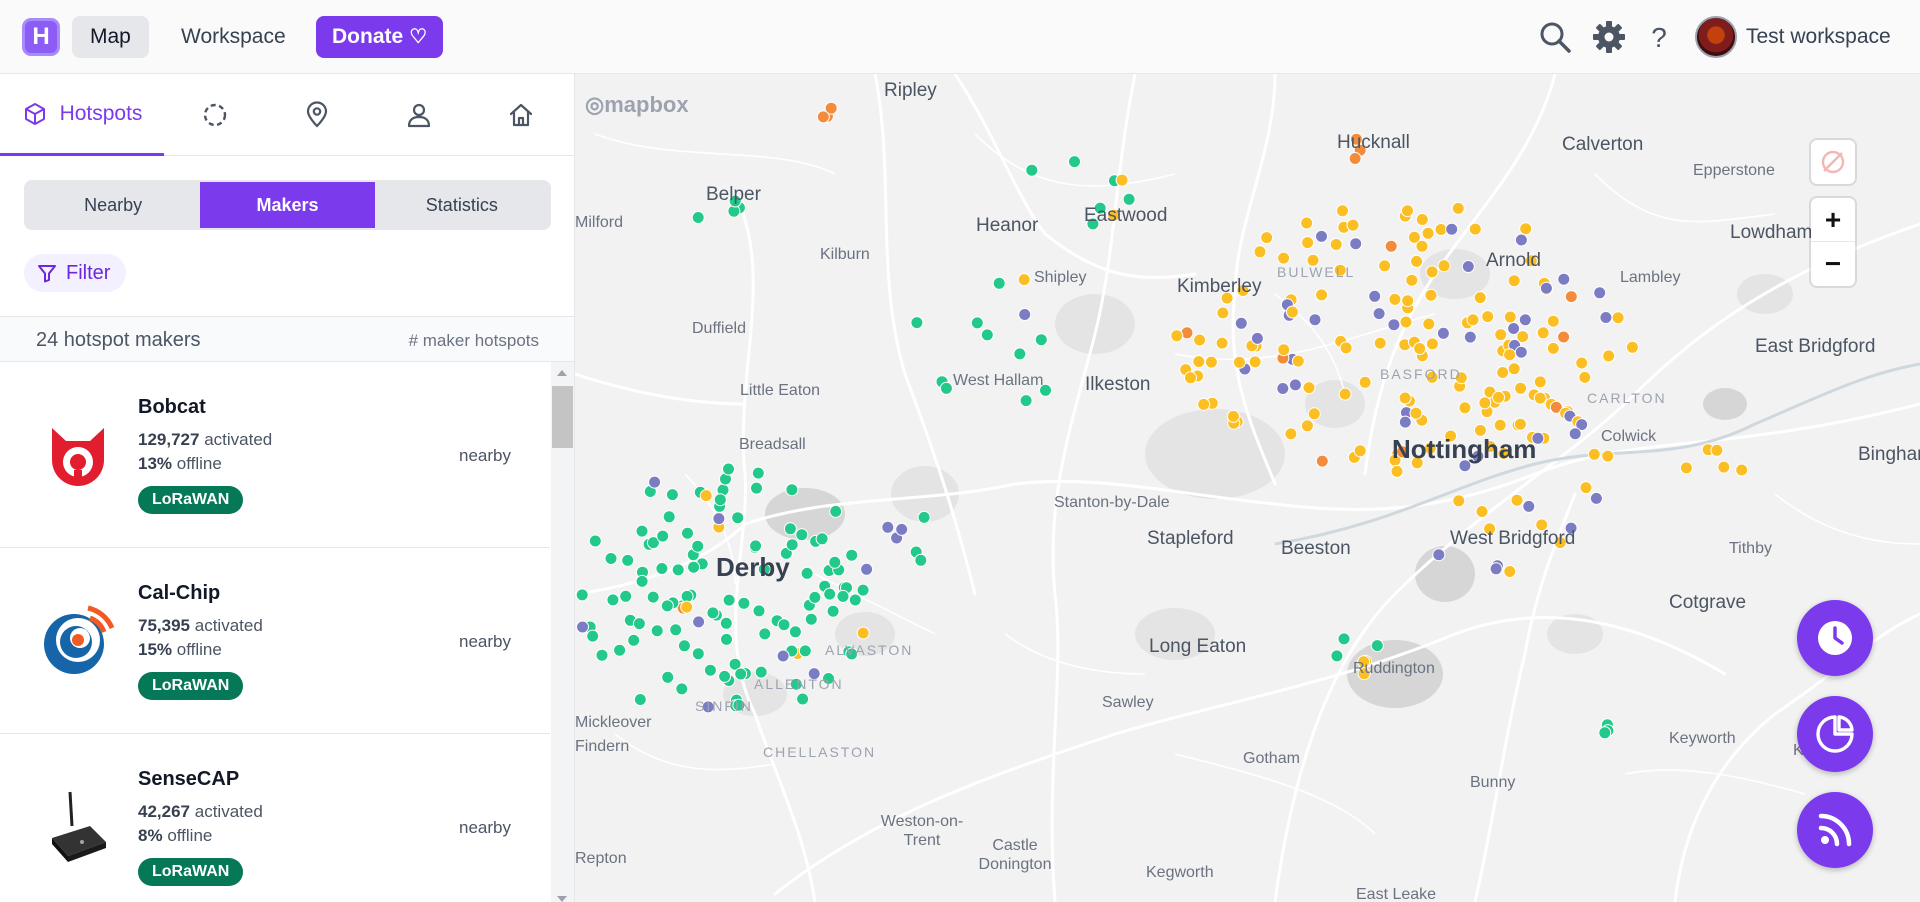 The height and width of the screenshot is (902, 1920). What do you see at coordinates (380, 37) in the screenshot?
I see `donate-button: Donate ♡` at bounding box center [380, 37].